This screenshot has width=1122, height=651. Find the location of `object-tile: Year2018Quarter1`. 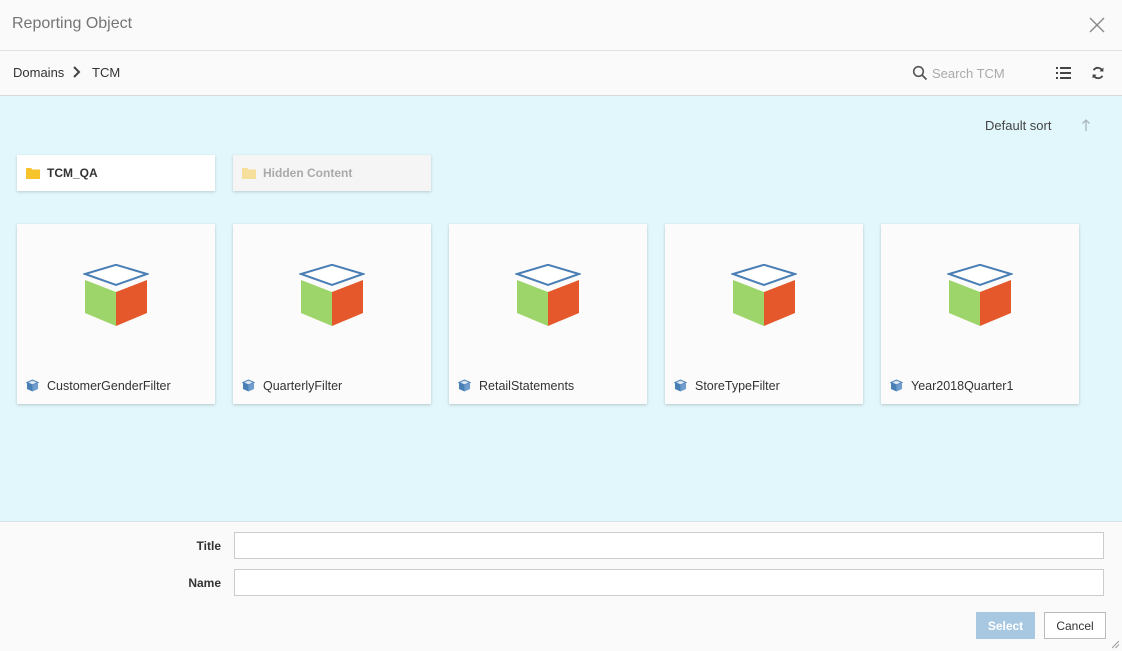

object-tile: Year2018Quarter1 is located at coordinates (980, 314).